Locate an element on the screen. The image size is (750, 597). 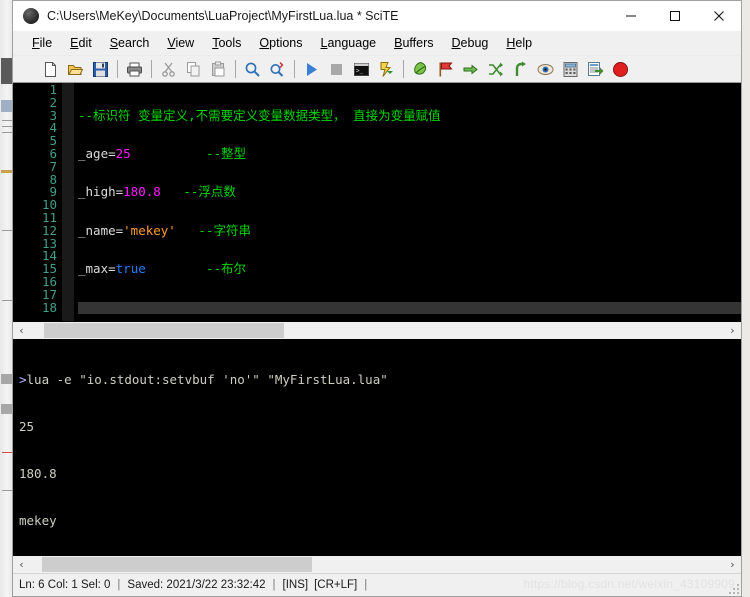
goto-next-icon is located at coordinates (470, 69).